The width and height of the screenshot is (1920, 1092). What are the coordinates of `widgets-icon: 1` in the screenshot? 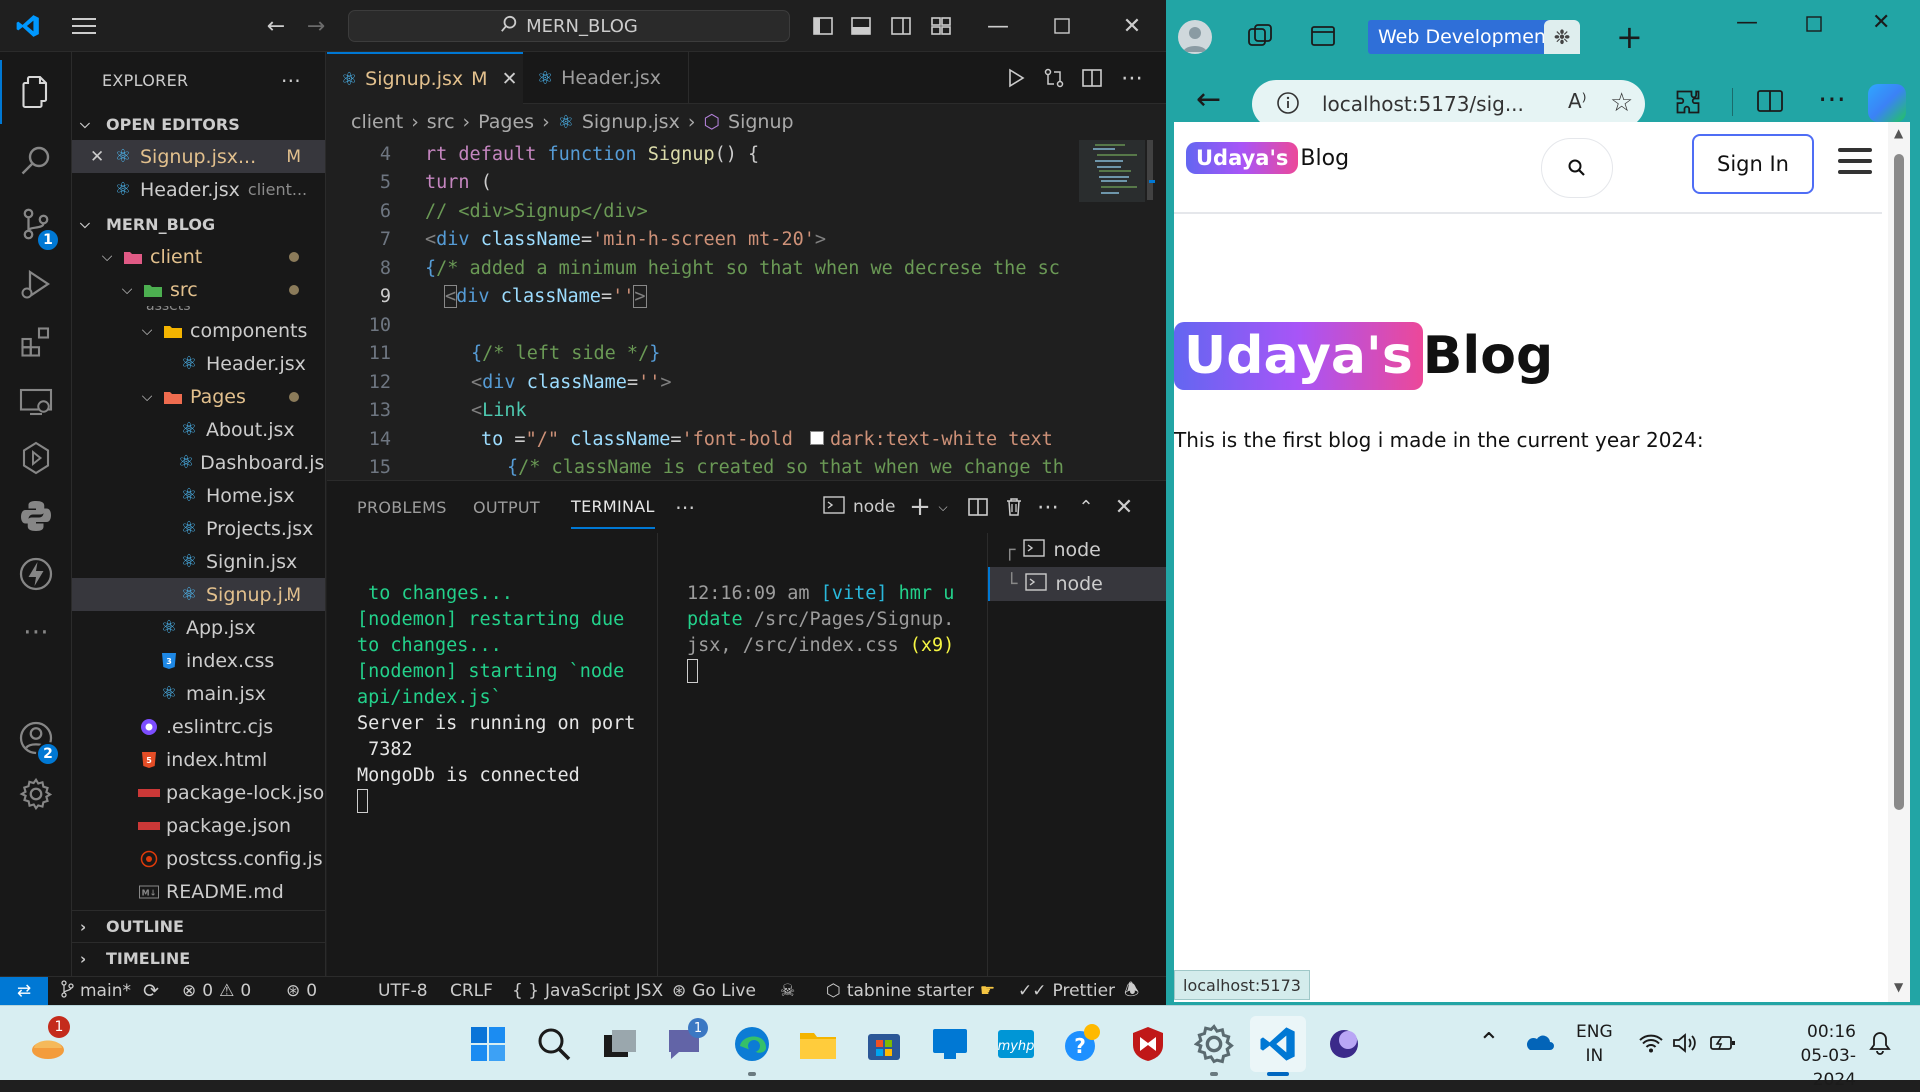 It's located at (48, 1044).